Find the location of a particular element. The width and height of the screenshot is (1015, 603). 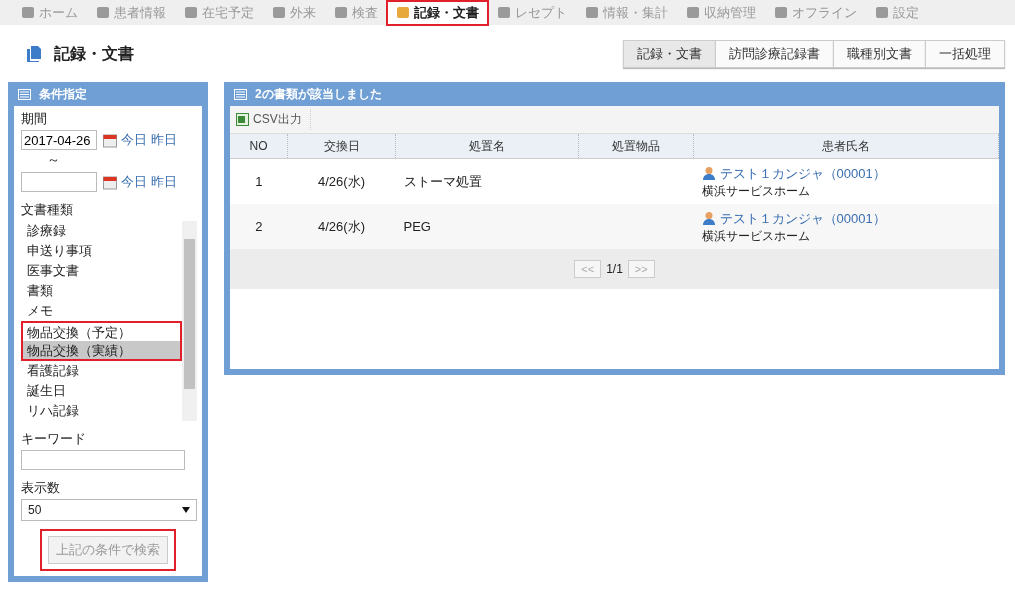

column-header: 処置名 is located at coordinates (487, 146).